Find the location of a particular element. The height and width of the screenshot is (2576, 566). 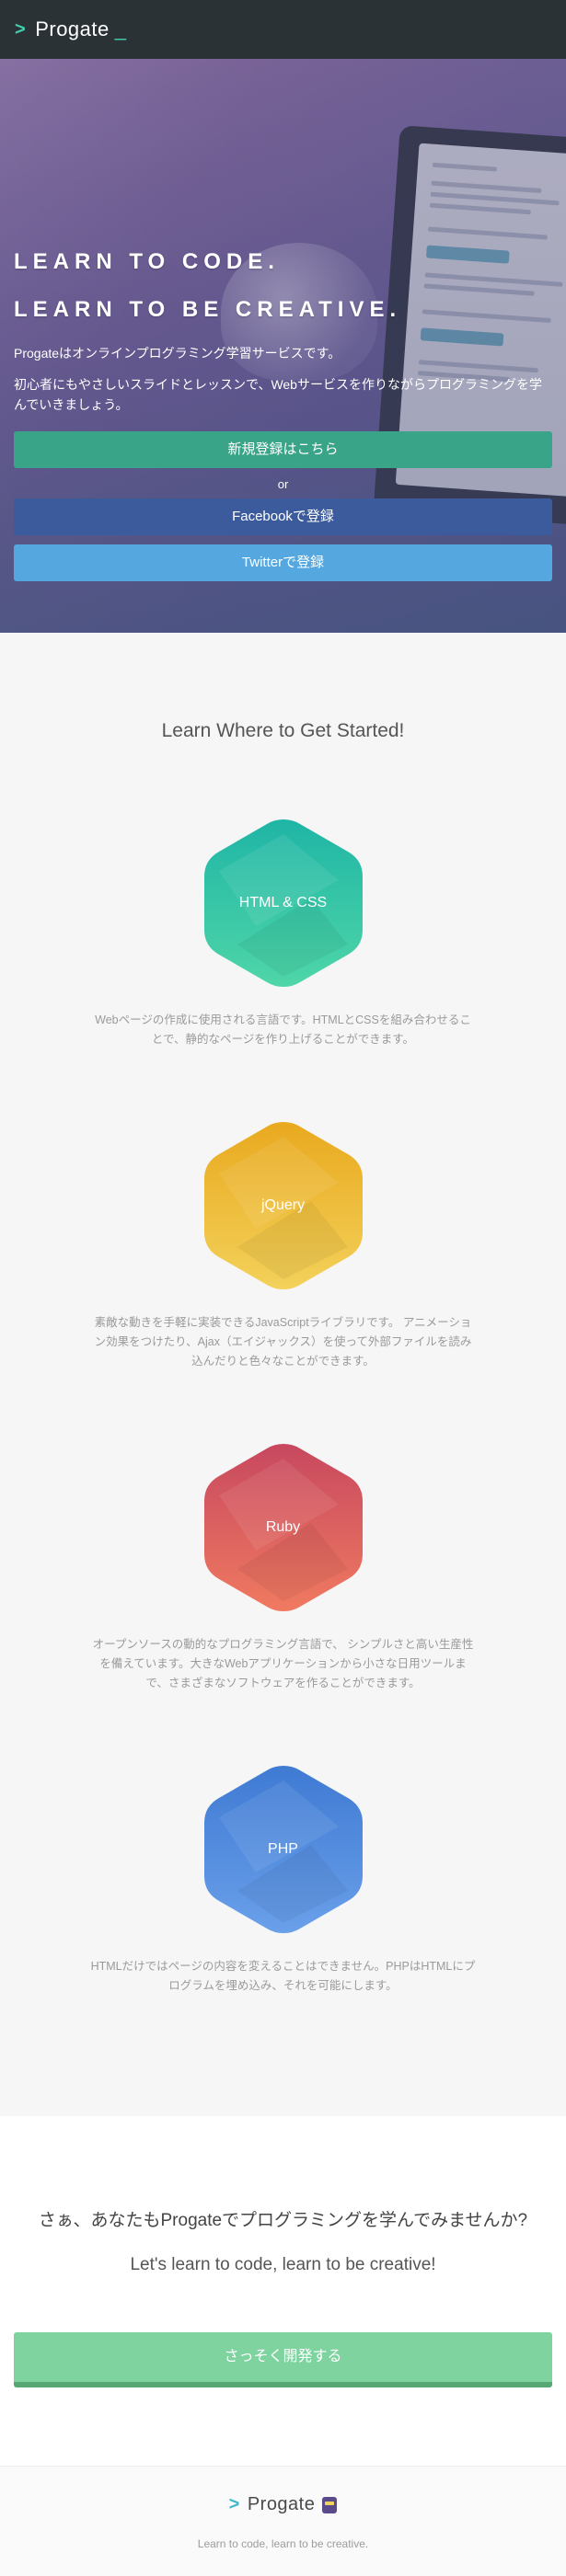

course-name: Ruby is located at coordinates (283, 1527).